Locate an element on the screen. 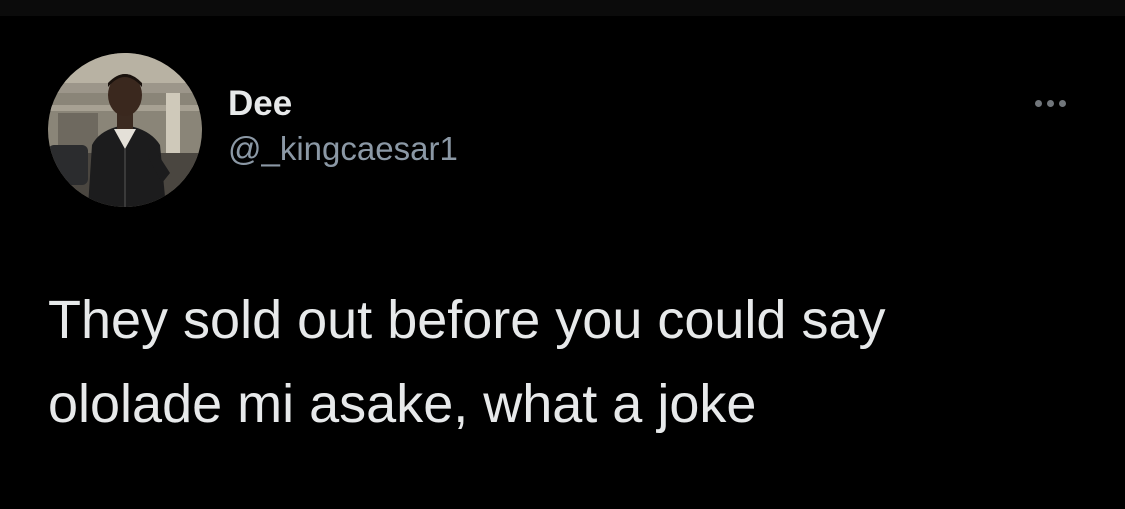  avatar is located at coordinates (125, 130).